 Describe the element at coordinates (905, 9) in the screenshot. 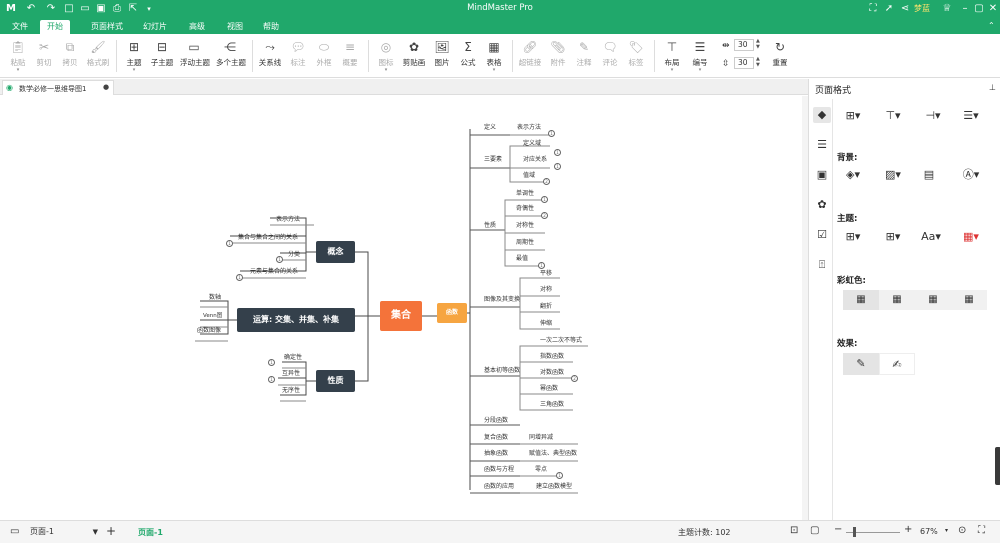

I see `share-icon: ⋖` at that location.